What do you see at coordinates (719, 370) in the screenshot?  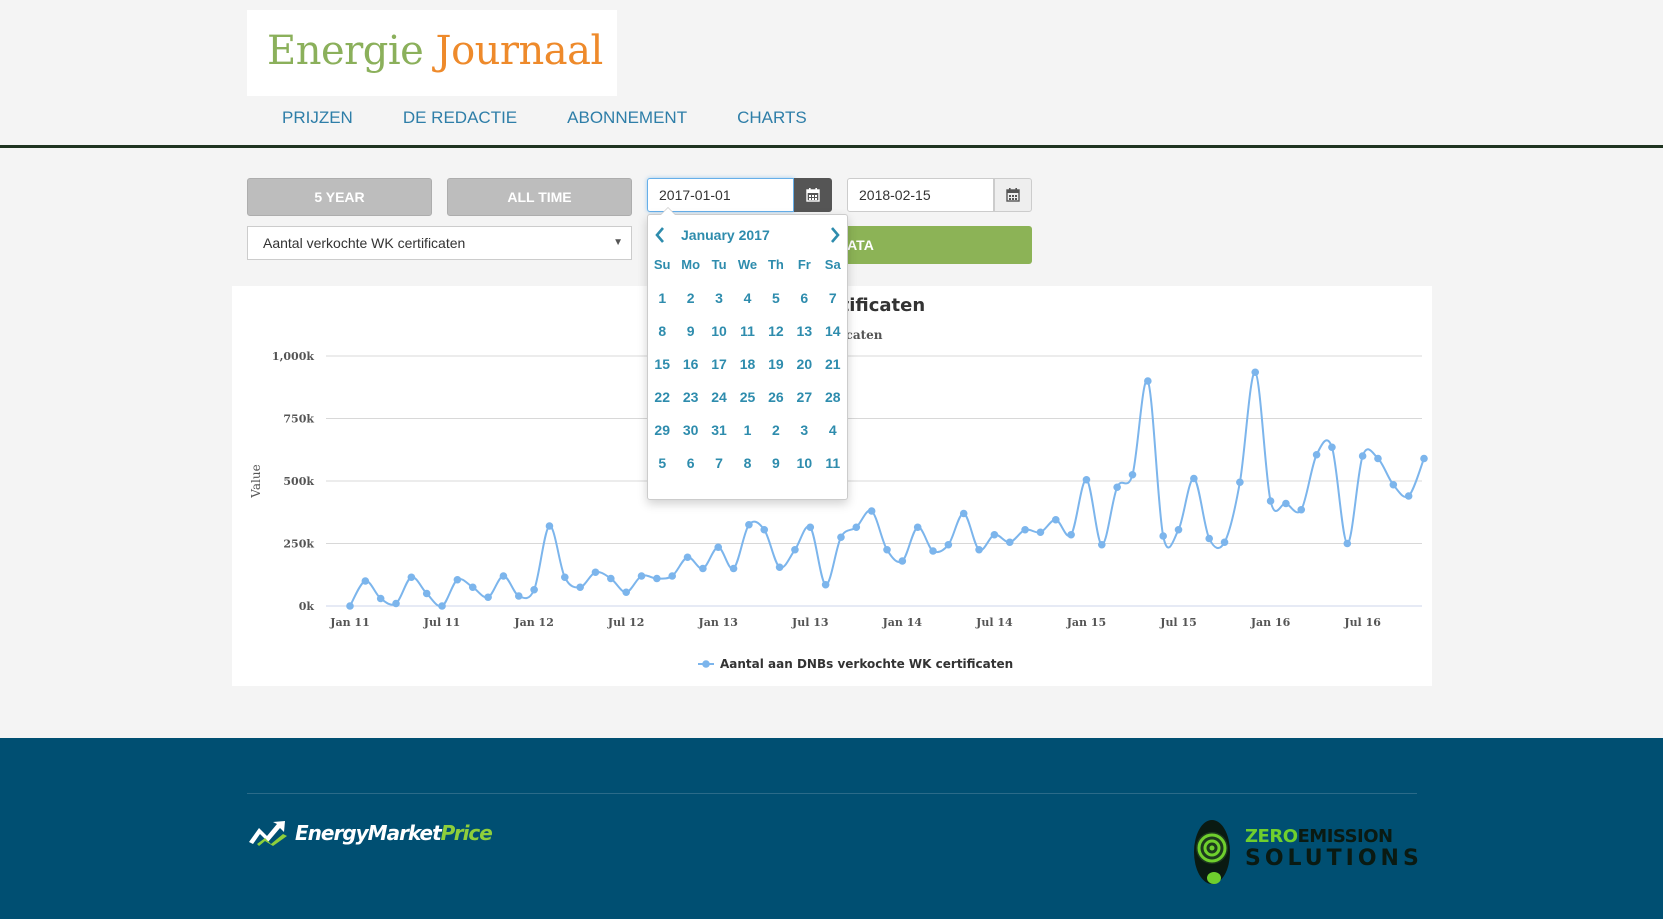 I see `day-cell: 17` at bounding box center [719, 370].